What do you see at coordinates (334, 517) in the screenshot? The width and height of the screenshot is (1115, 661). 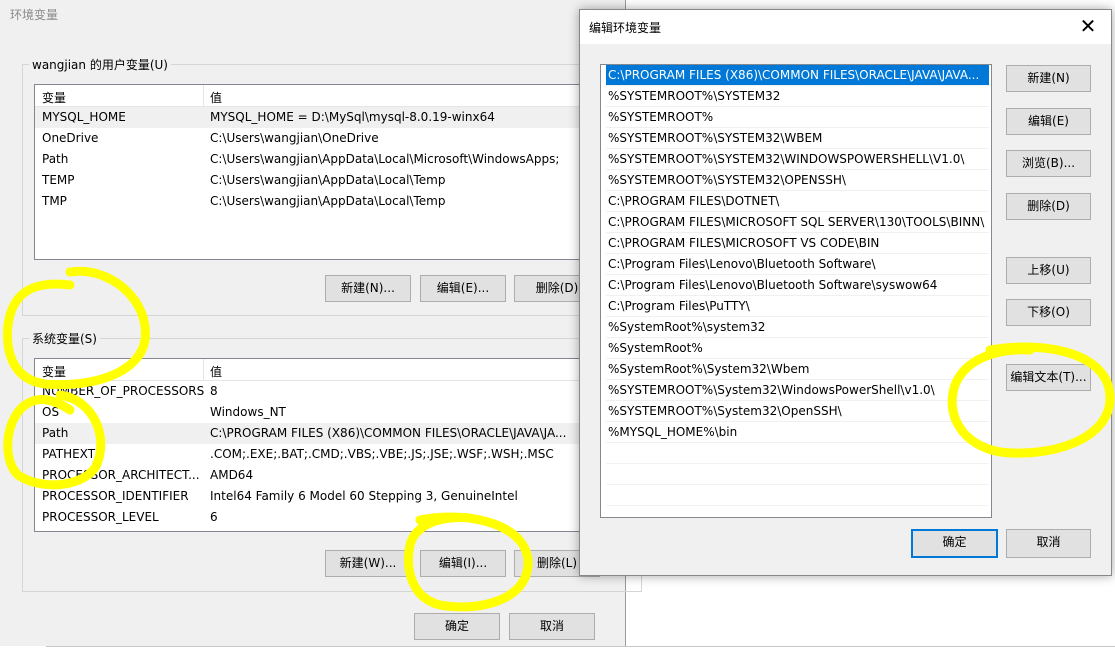 I see `table-row: PROCESSOR_LEVEL 6` at bounding box center [334, 517].